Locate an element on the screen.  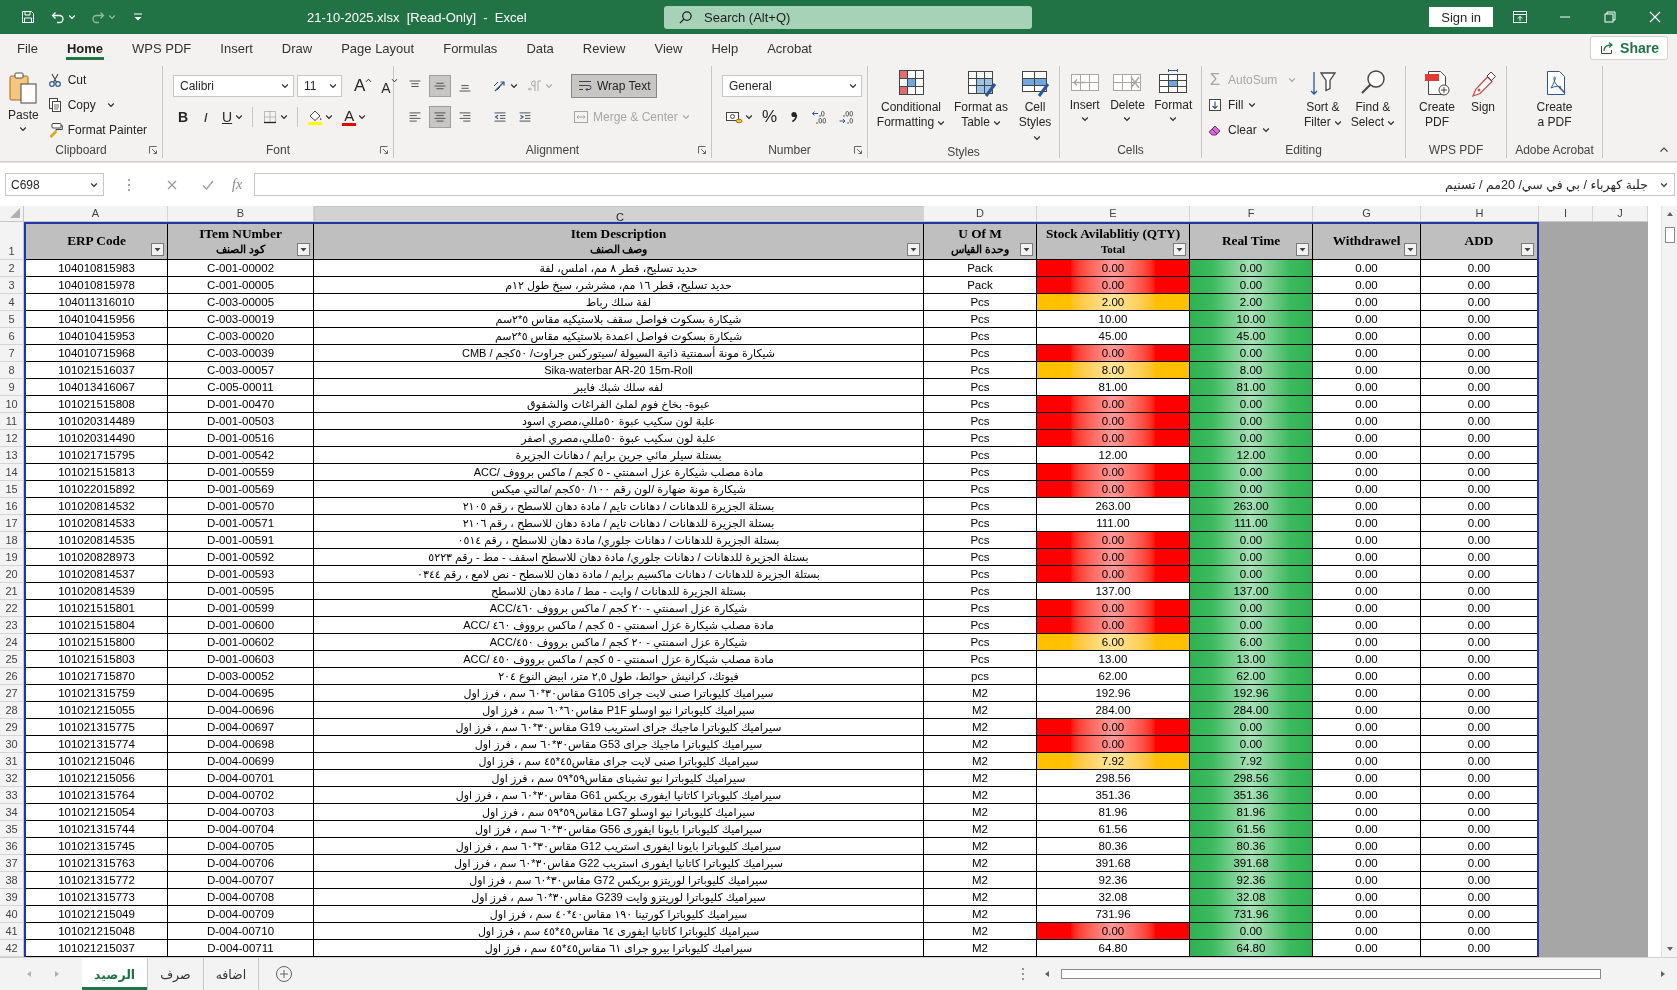
item-number-cell: D-001-00592 is located at coordinates (241, 557).